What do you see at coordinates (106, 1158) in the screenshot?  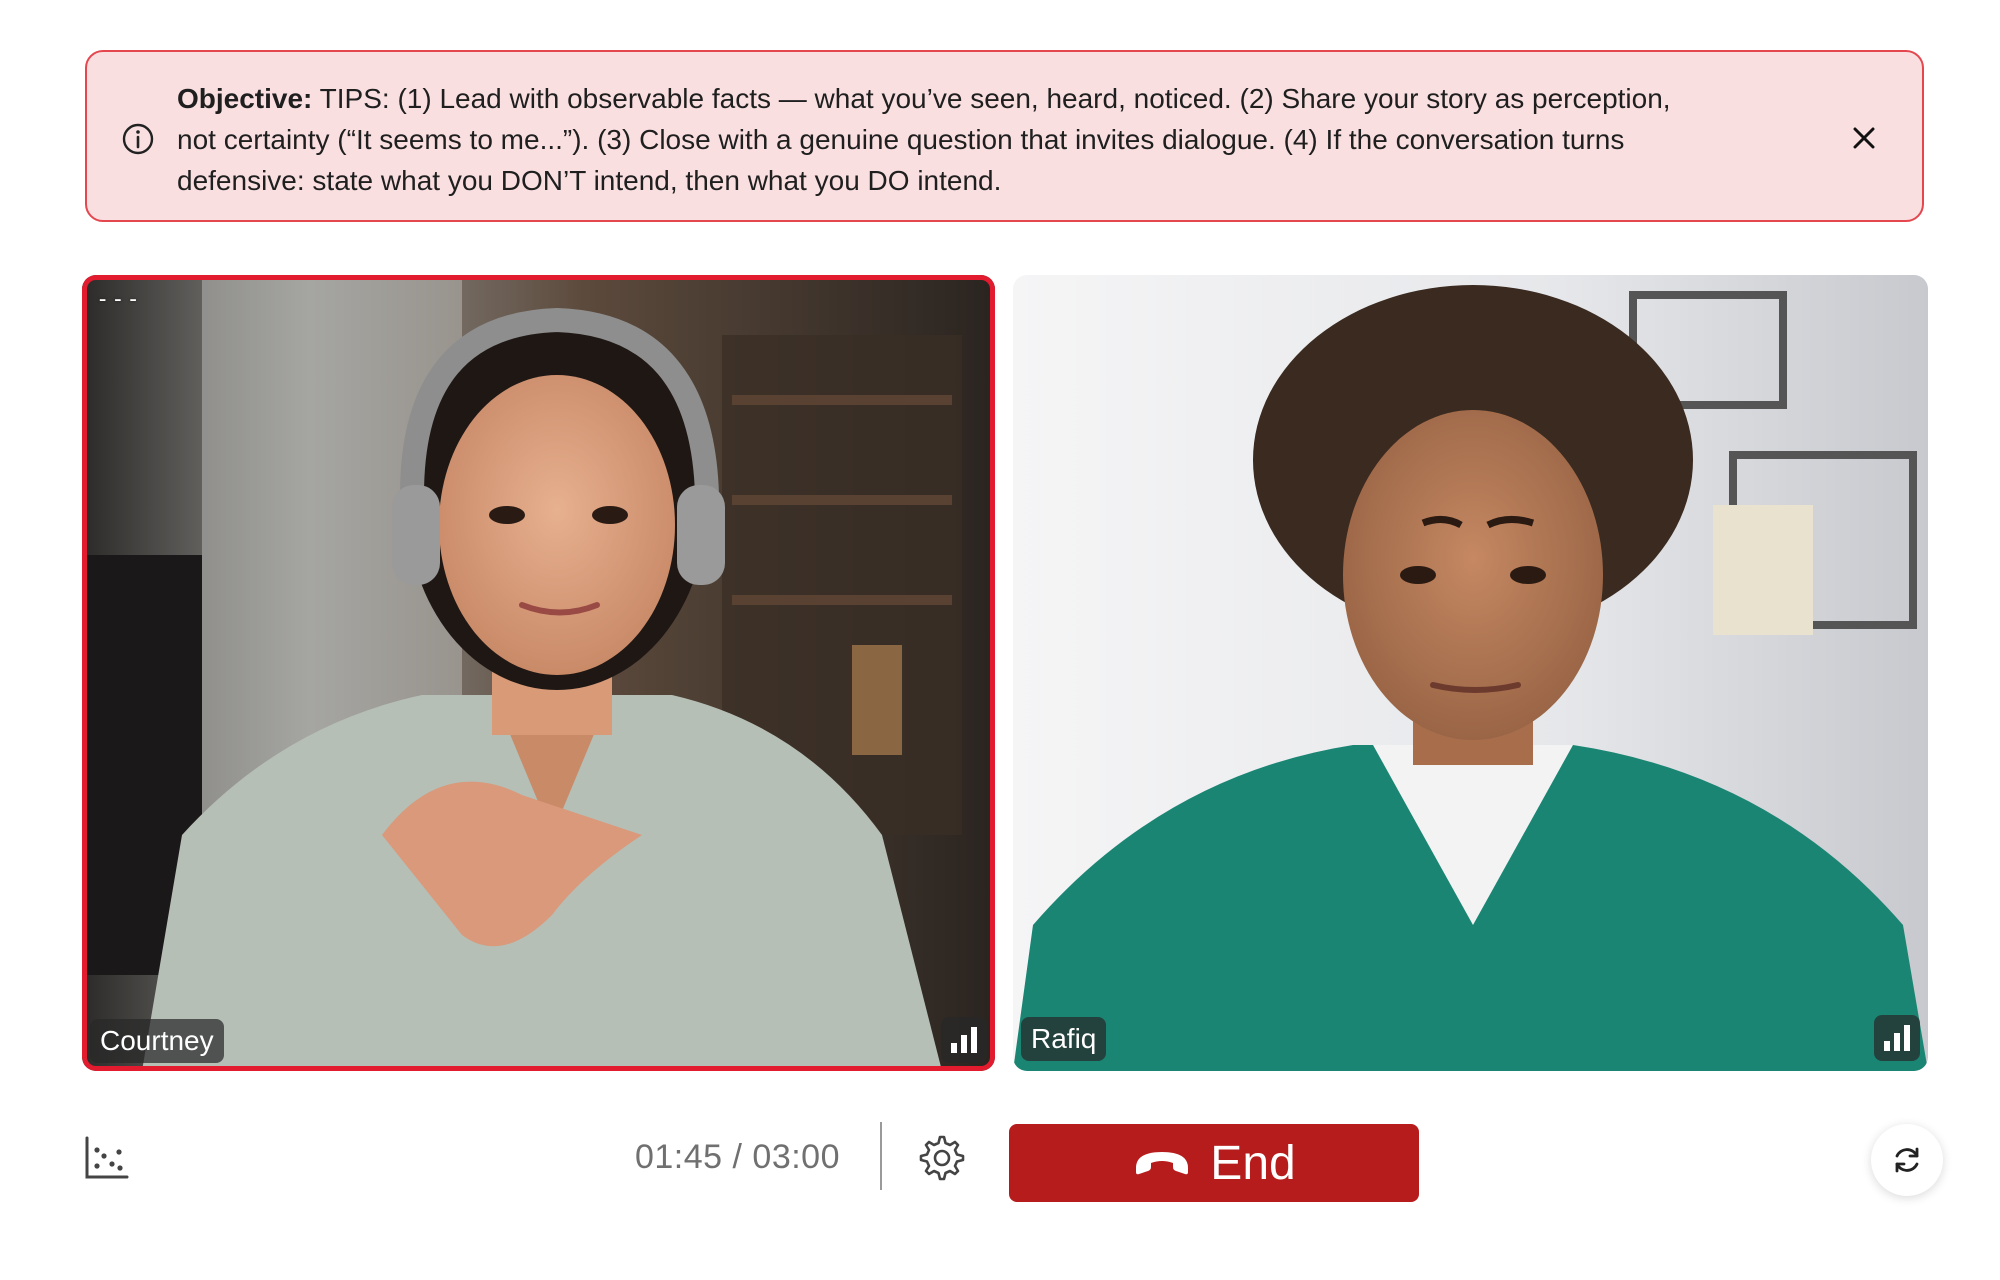 I see `scatter-chart-icon` at bounding box center [106, 1158].